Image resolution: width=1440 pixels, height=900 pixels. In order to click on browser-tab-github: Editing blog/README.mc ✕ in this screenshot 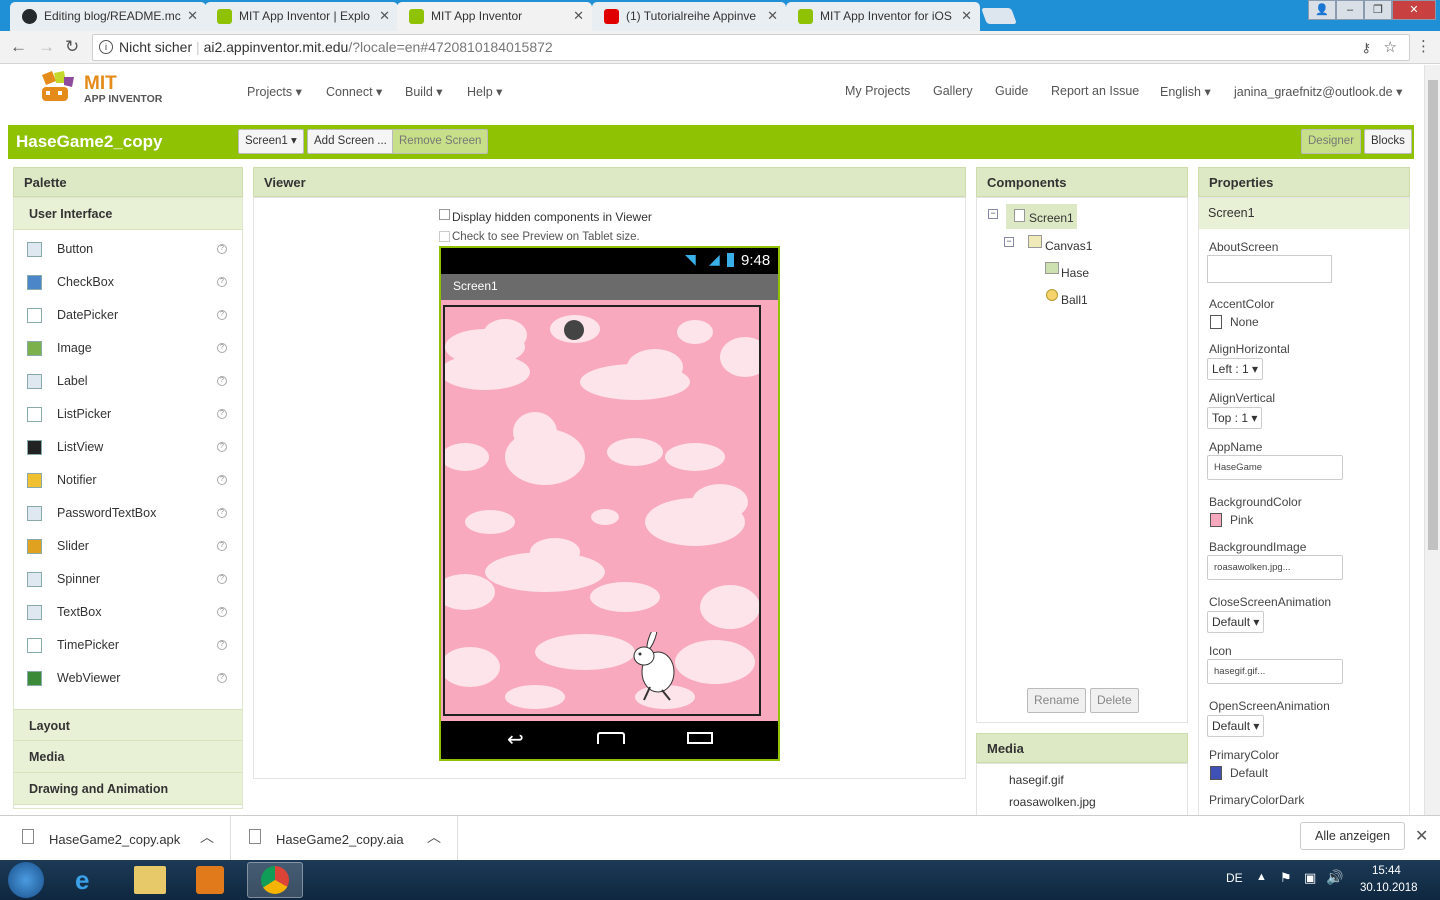, I will do `click(108, 16)`.